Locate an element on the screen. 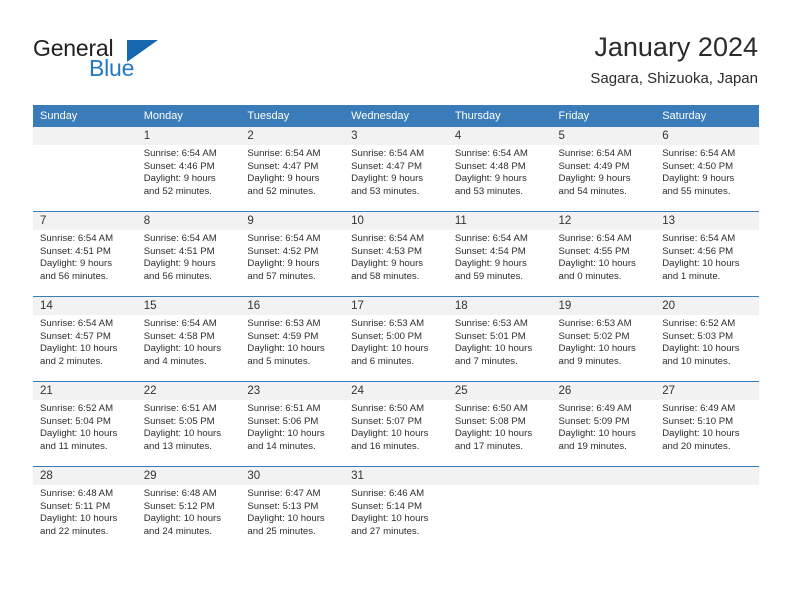  daylight-text-line2: and 54 minutes. is located at coordinates (592, 191).